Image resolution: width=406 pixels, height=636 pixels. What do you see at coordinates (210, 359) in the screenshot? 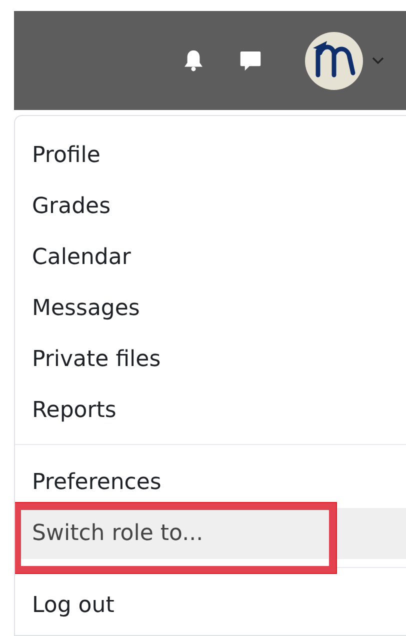
I see `menu-item: Private files` at bounding box center [210, 359].